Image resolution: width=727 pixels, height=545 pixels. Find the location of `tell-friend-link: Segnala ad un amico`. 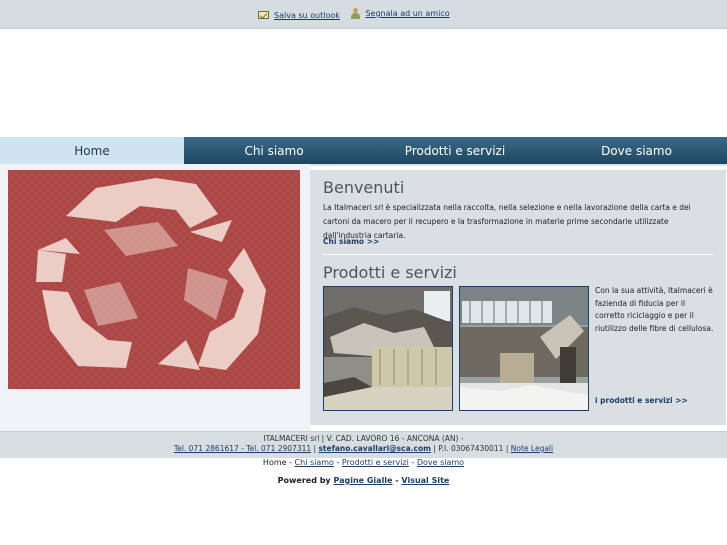

tell-friend-link: Segnala ad un amico is located at coordinates (400, 13).